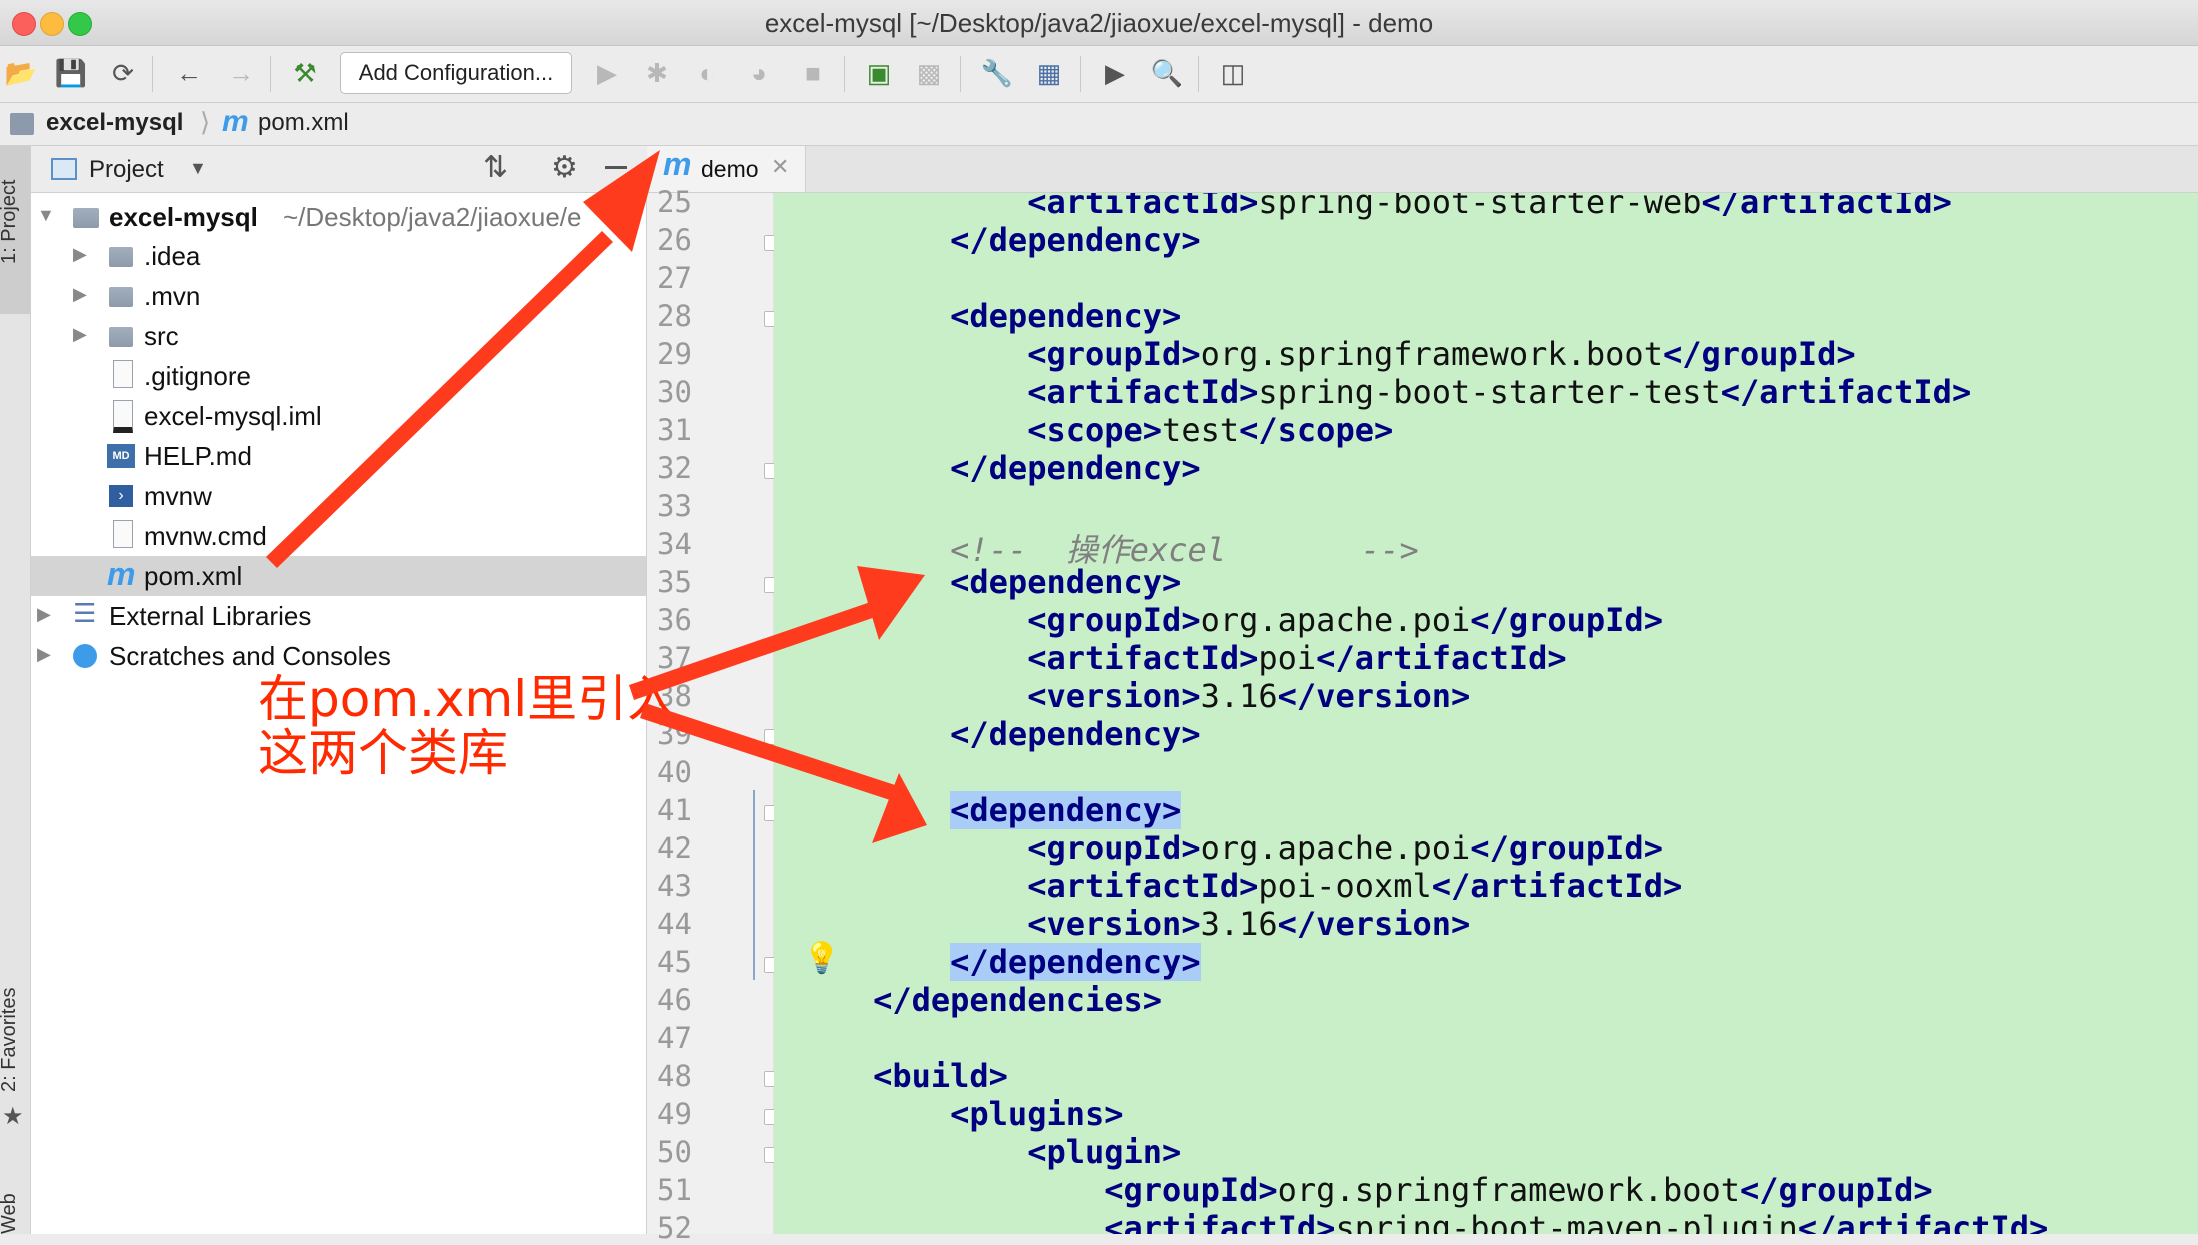  I want to click on tree-item-external-libraries: ▶ ☰ External Libraries, so click(338, 616).